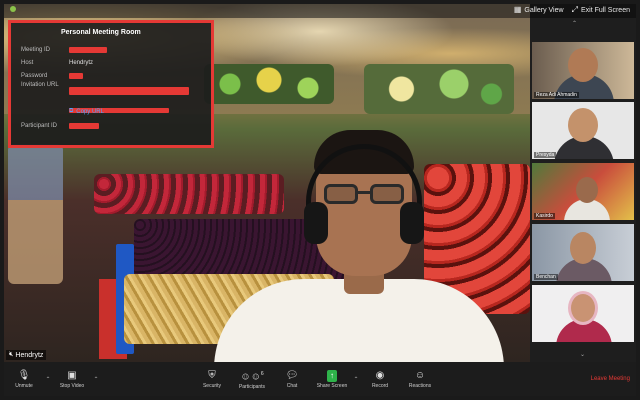 This screenshot has width=640, height=400. Describe the element at coordinates (81, 62) in the screenshot. I see `host-value: Hendrytz` at that location.